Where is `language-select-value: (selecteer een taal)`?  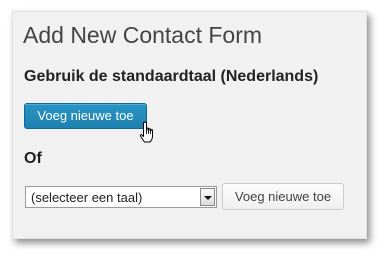 language-select-value: (selecteer een taal) is located at coordinates (87, 197).